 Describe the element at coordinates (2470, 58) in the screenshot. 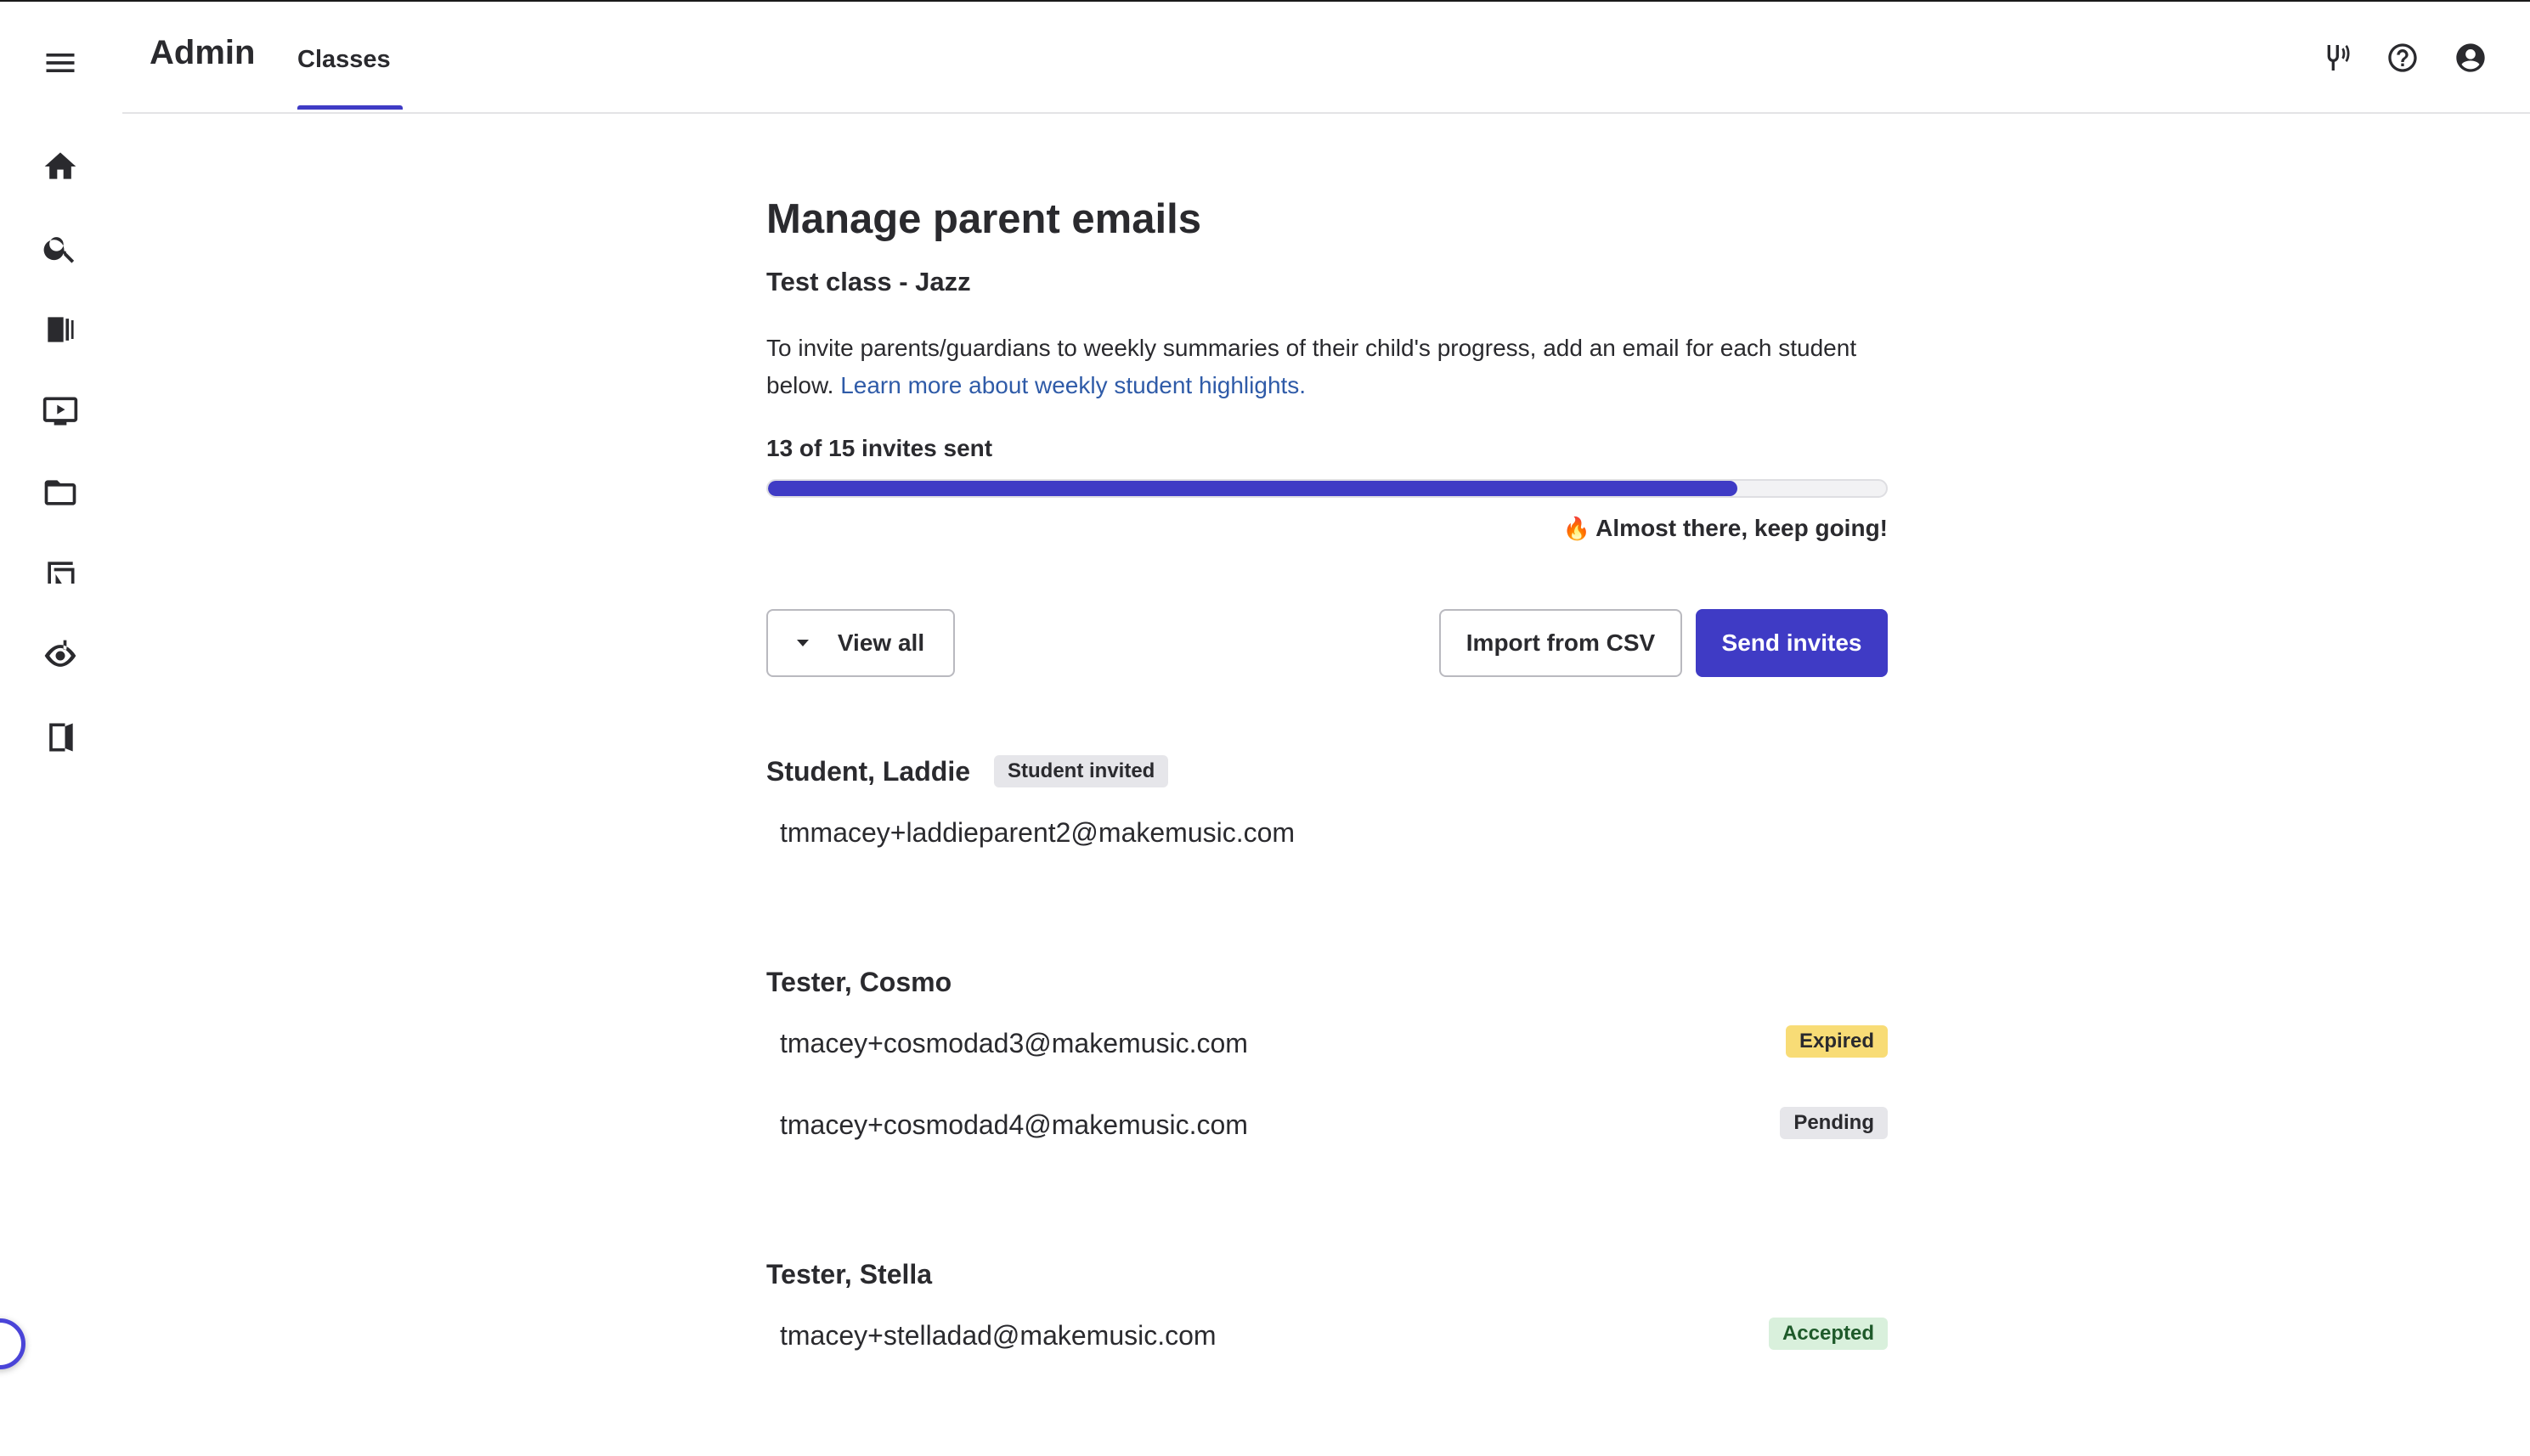

I see `account-icon` at that location.